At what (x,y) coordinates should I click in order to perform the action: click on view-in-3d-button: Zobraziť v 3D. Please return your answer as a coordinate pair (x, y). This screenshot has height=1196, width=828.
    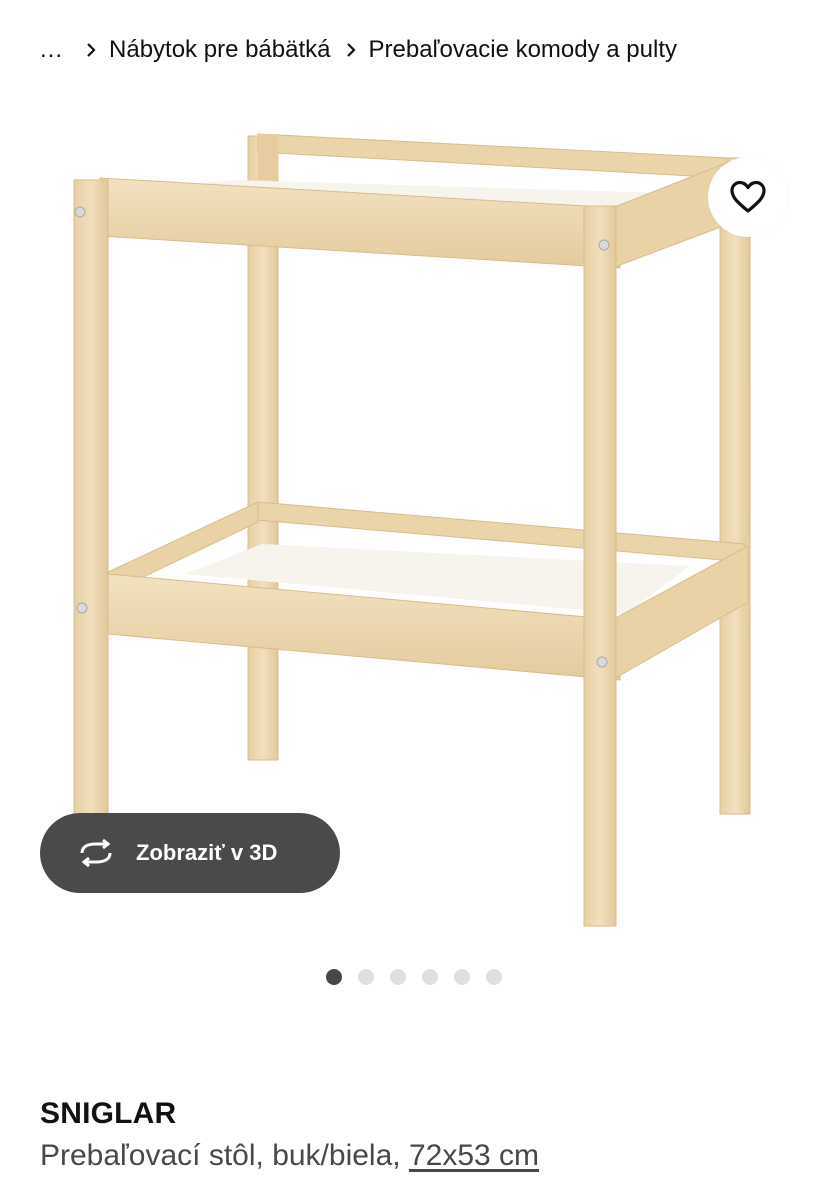
    Looking at the image, I should click on (190, 853).